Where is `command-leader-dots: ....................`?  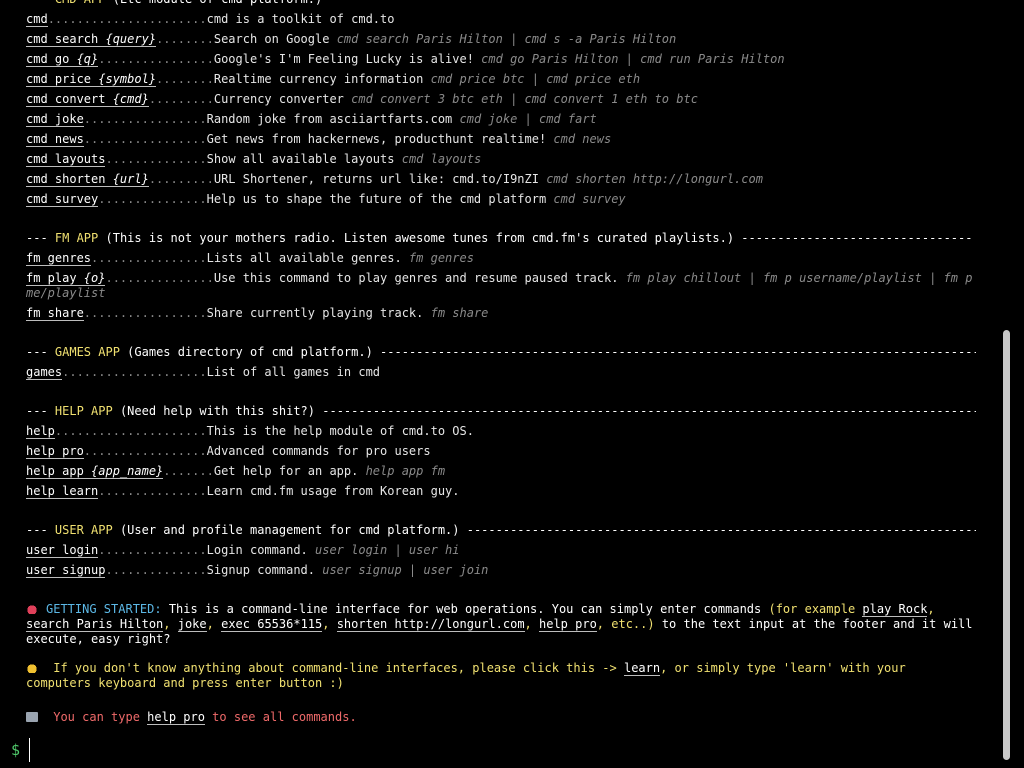 command-leader-dots: .................... is located at coordinates (134, 372).